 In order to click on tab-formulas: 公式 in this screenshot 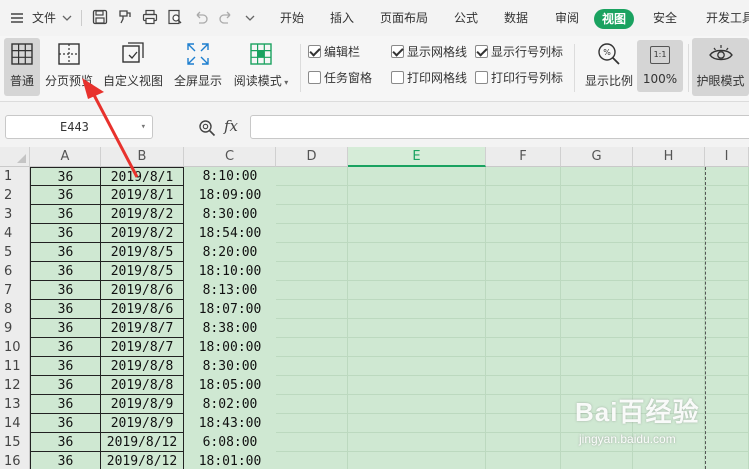, I will do `click(466, 18)`.